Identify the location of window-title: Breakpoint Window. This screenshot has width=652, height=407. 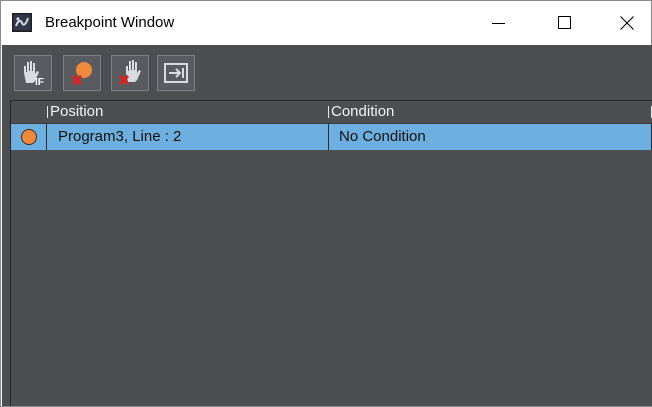
(110, 22).